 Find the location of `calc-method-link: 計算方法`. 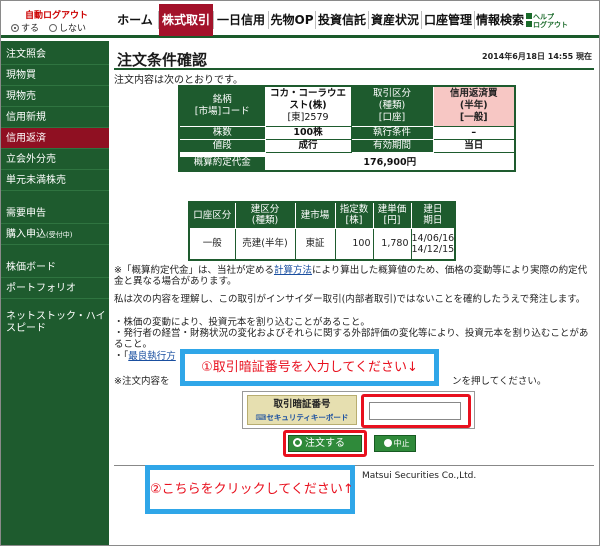

calc-method-link: 計算方法 is located at coordinates (293, 270).